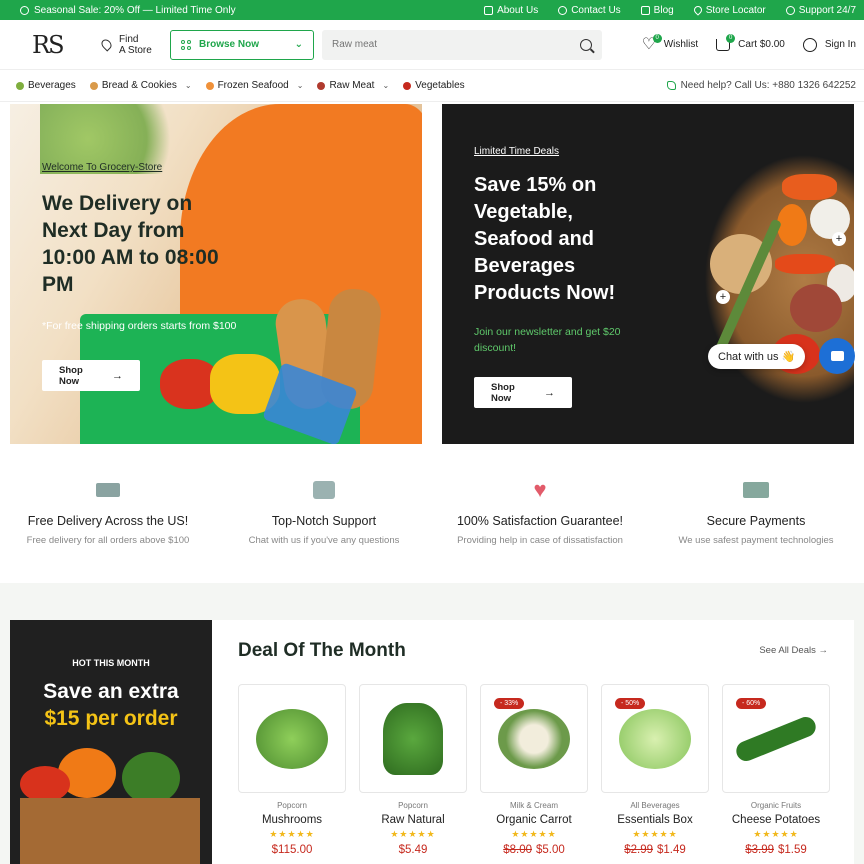 The image size is (864, 864). Describe the element at coordinates (540, 489) in the screenshot. I see `heart-icon: ♥` at that location.